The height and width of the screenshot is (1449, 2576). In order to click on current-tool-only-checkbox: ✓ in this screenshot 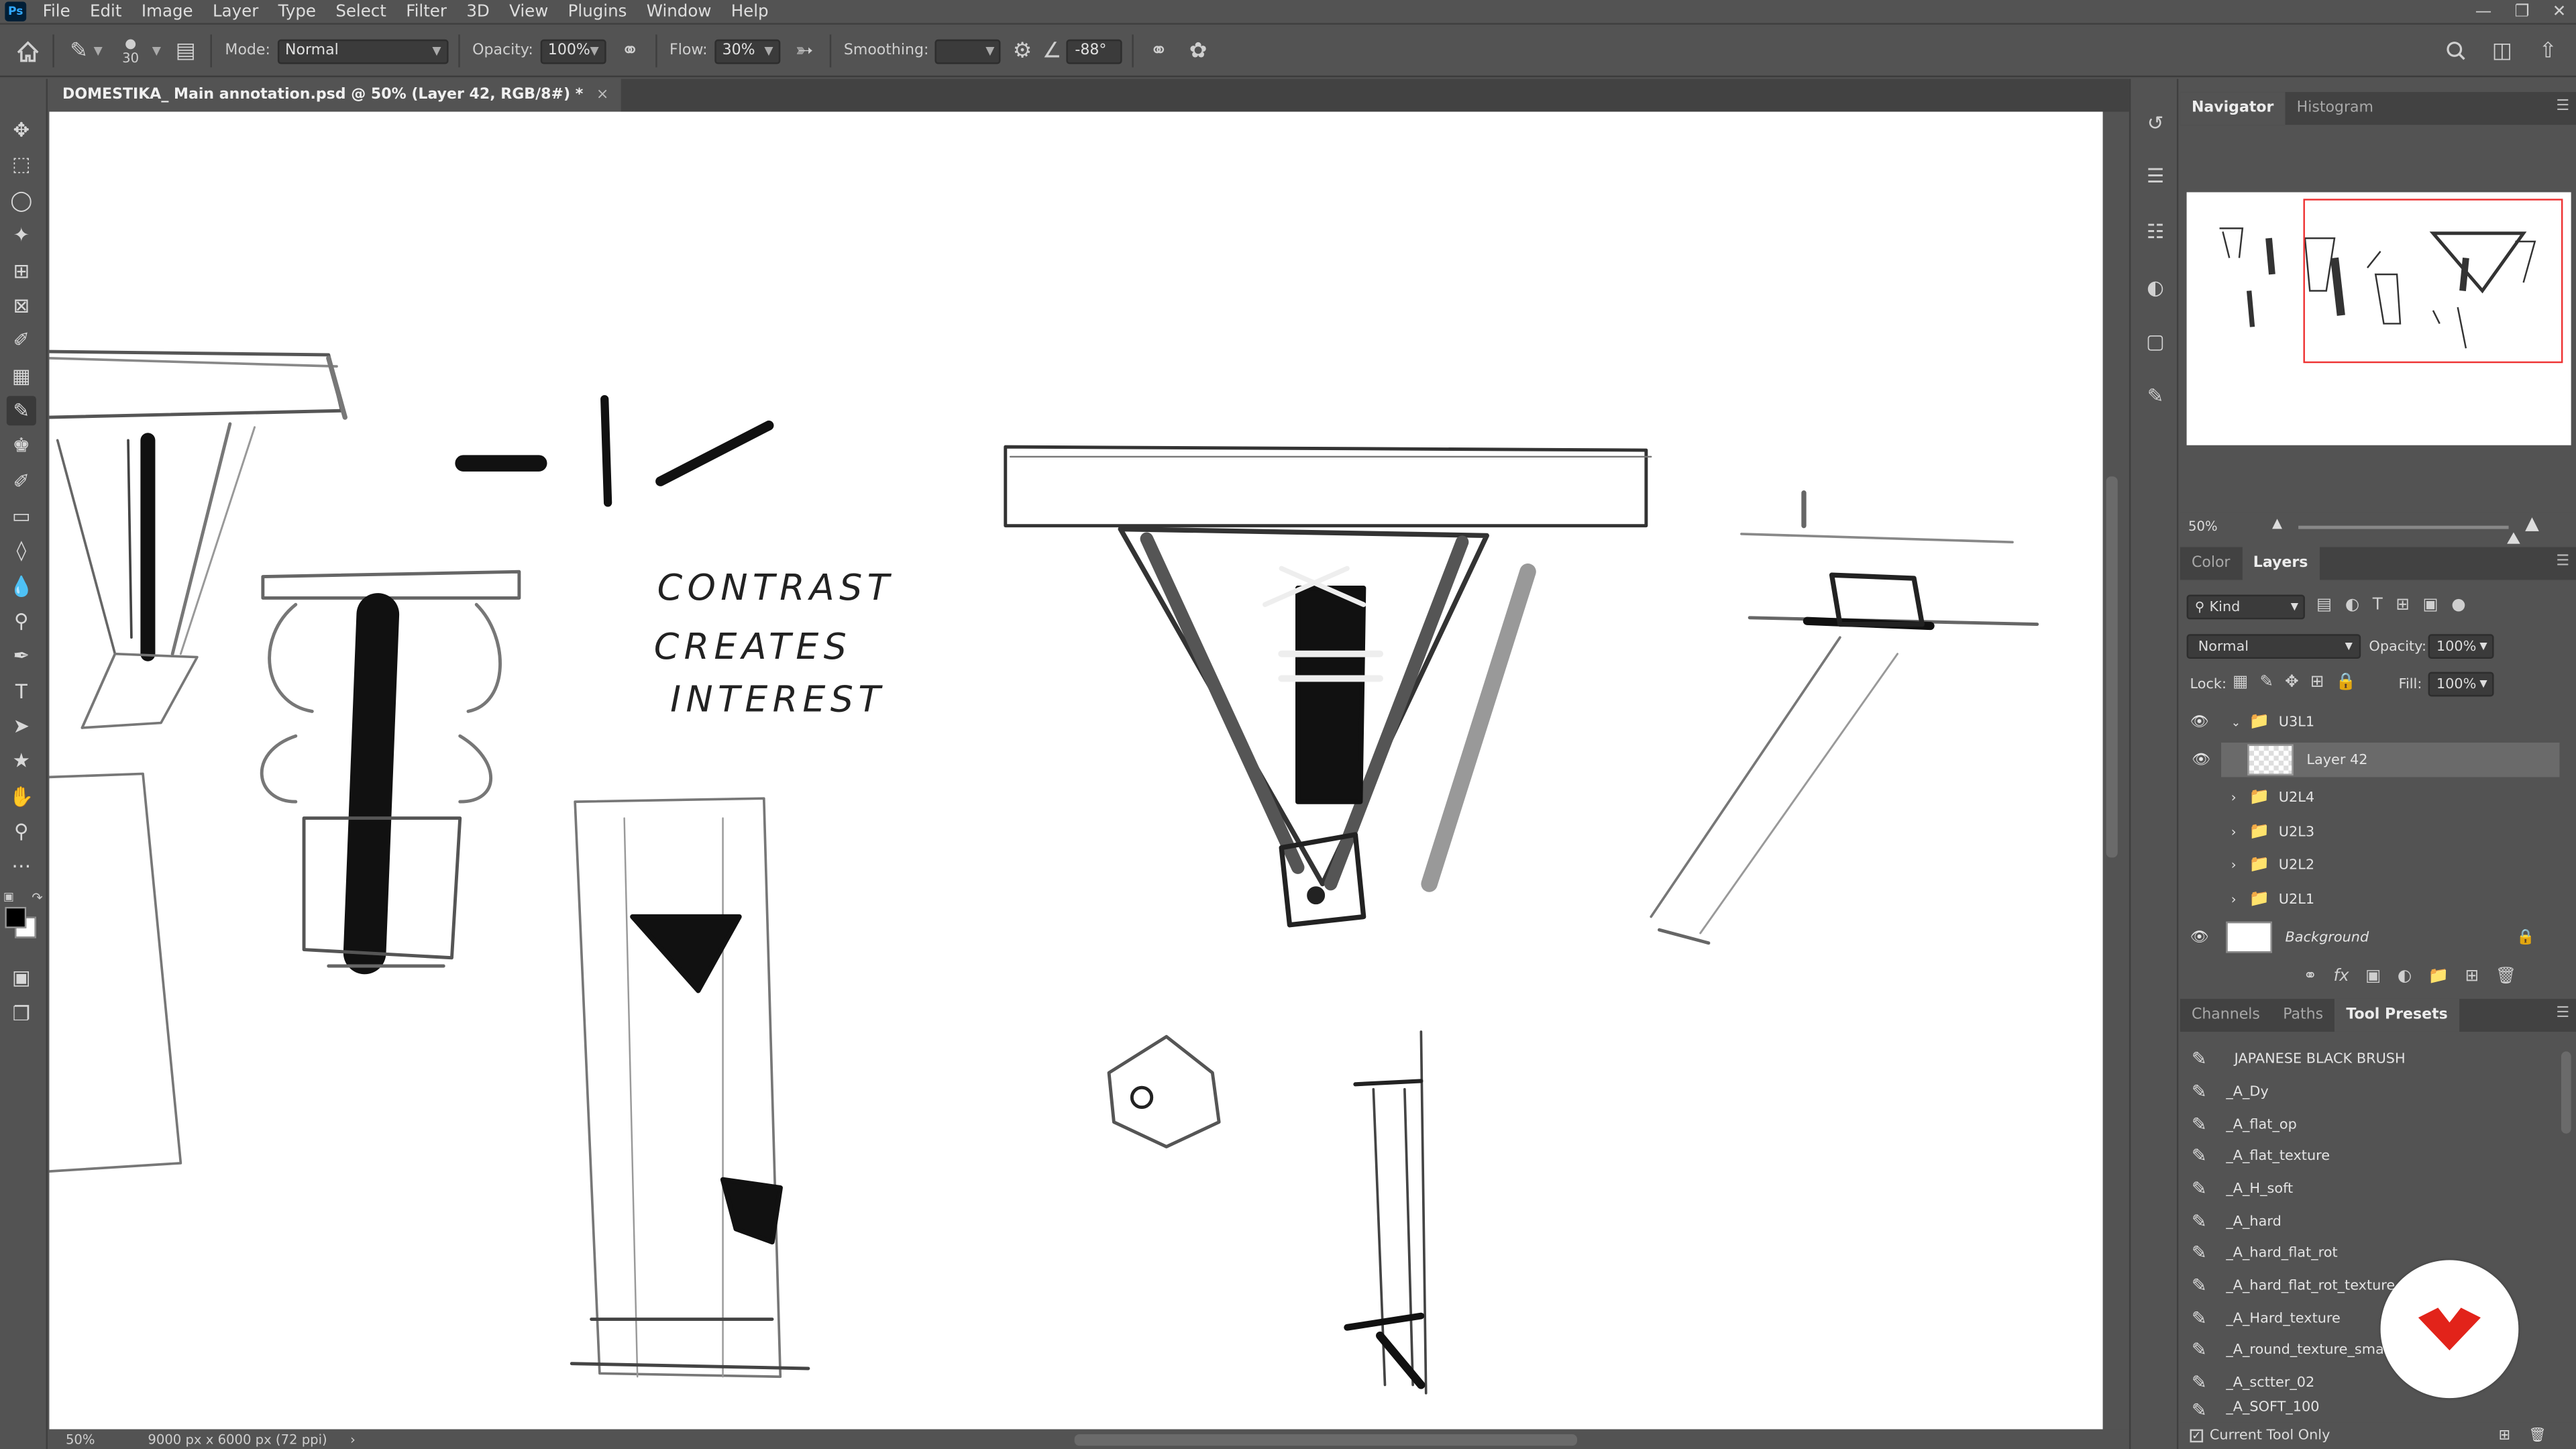, I will do `click(2197, 1436)`.